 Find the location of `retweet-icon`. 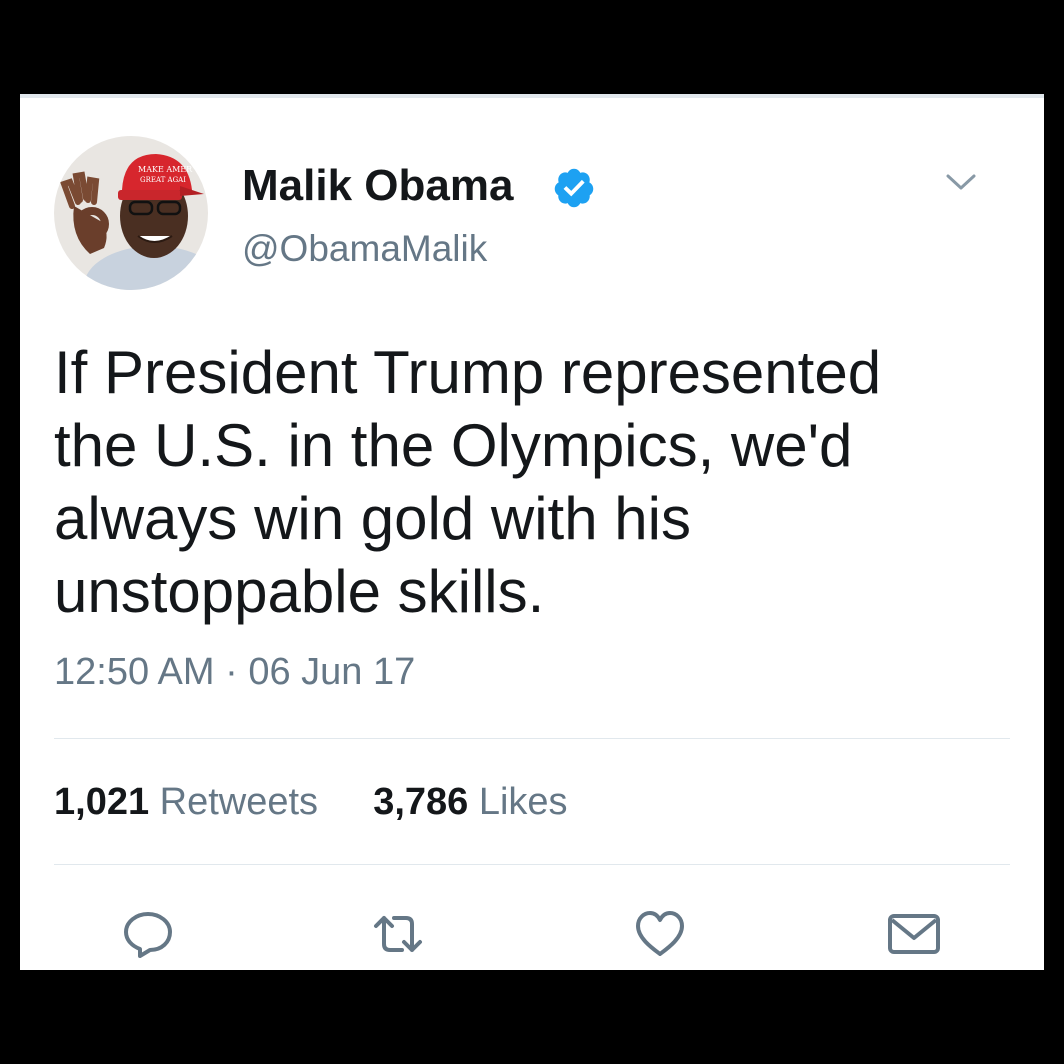

retweet-icon is located at coordinates (398, 934).